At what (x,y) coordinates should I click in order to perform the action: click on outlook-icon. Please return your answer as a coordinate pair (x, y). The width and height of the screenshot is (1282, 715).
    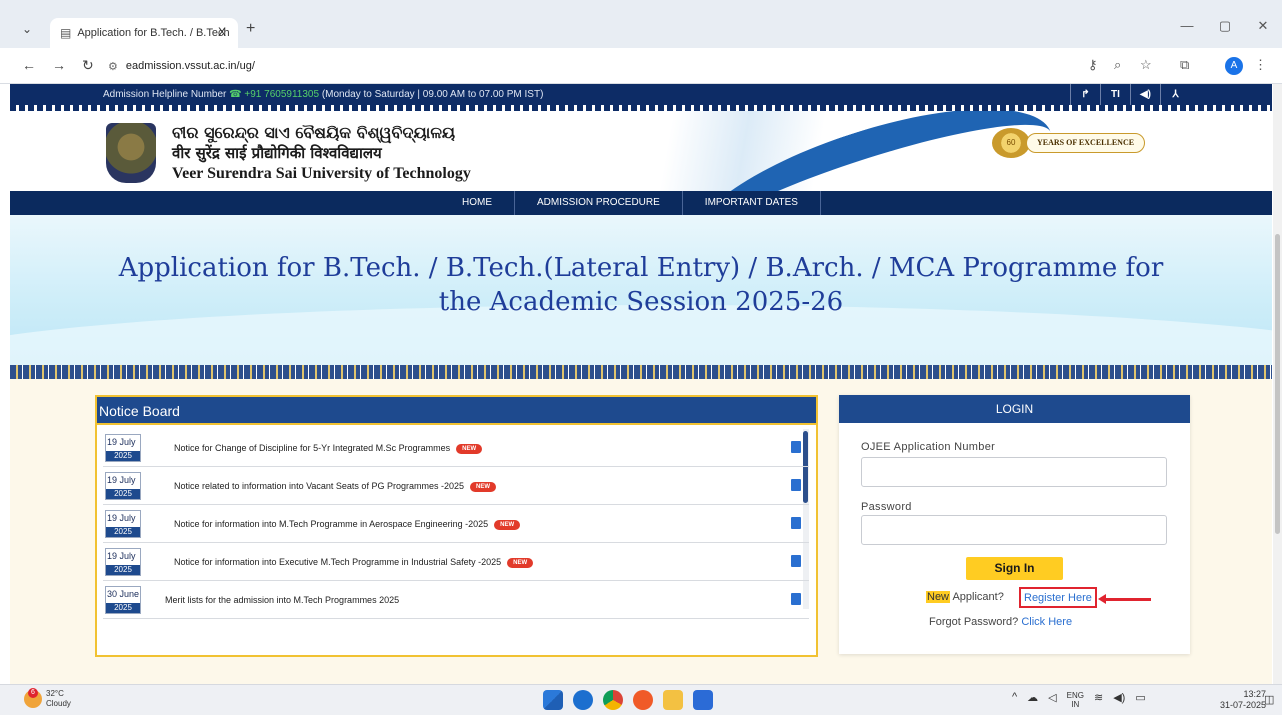
    Looking at the image, I should click on (703, 700).